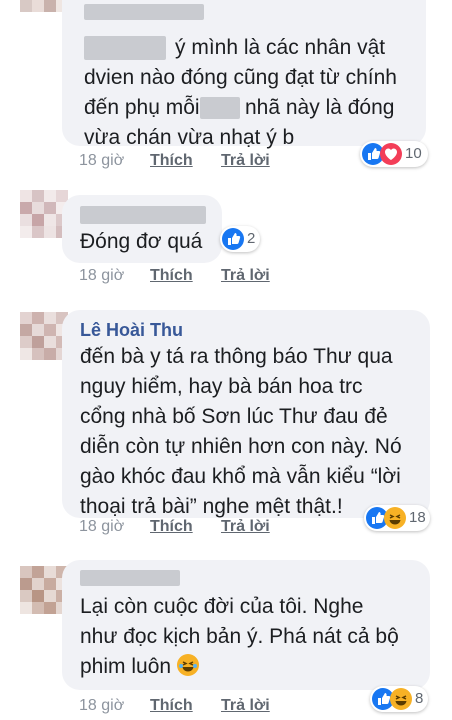  Describe the element at coordinates (222, 606) in the screenshot. I see `comment-text-line: Lại còn cuộc đời của tôi. Nghe` at that location.